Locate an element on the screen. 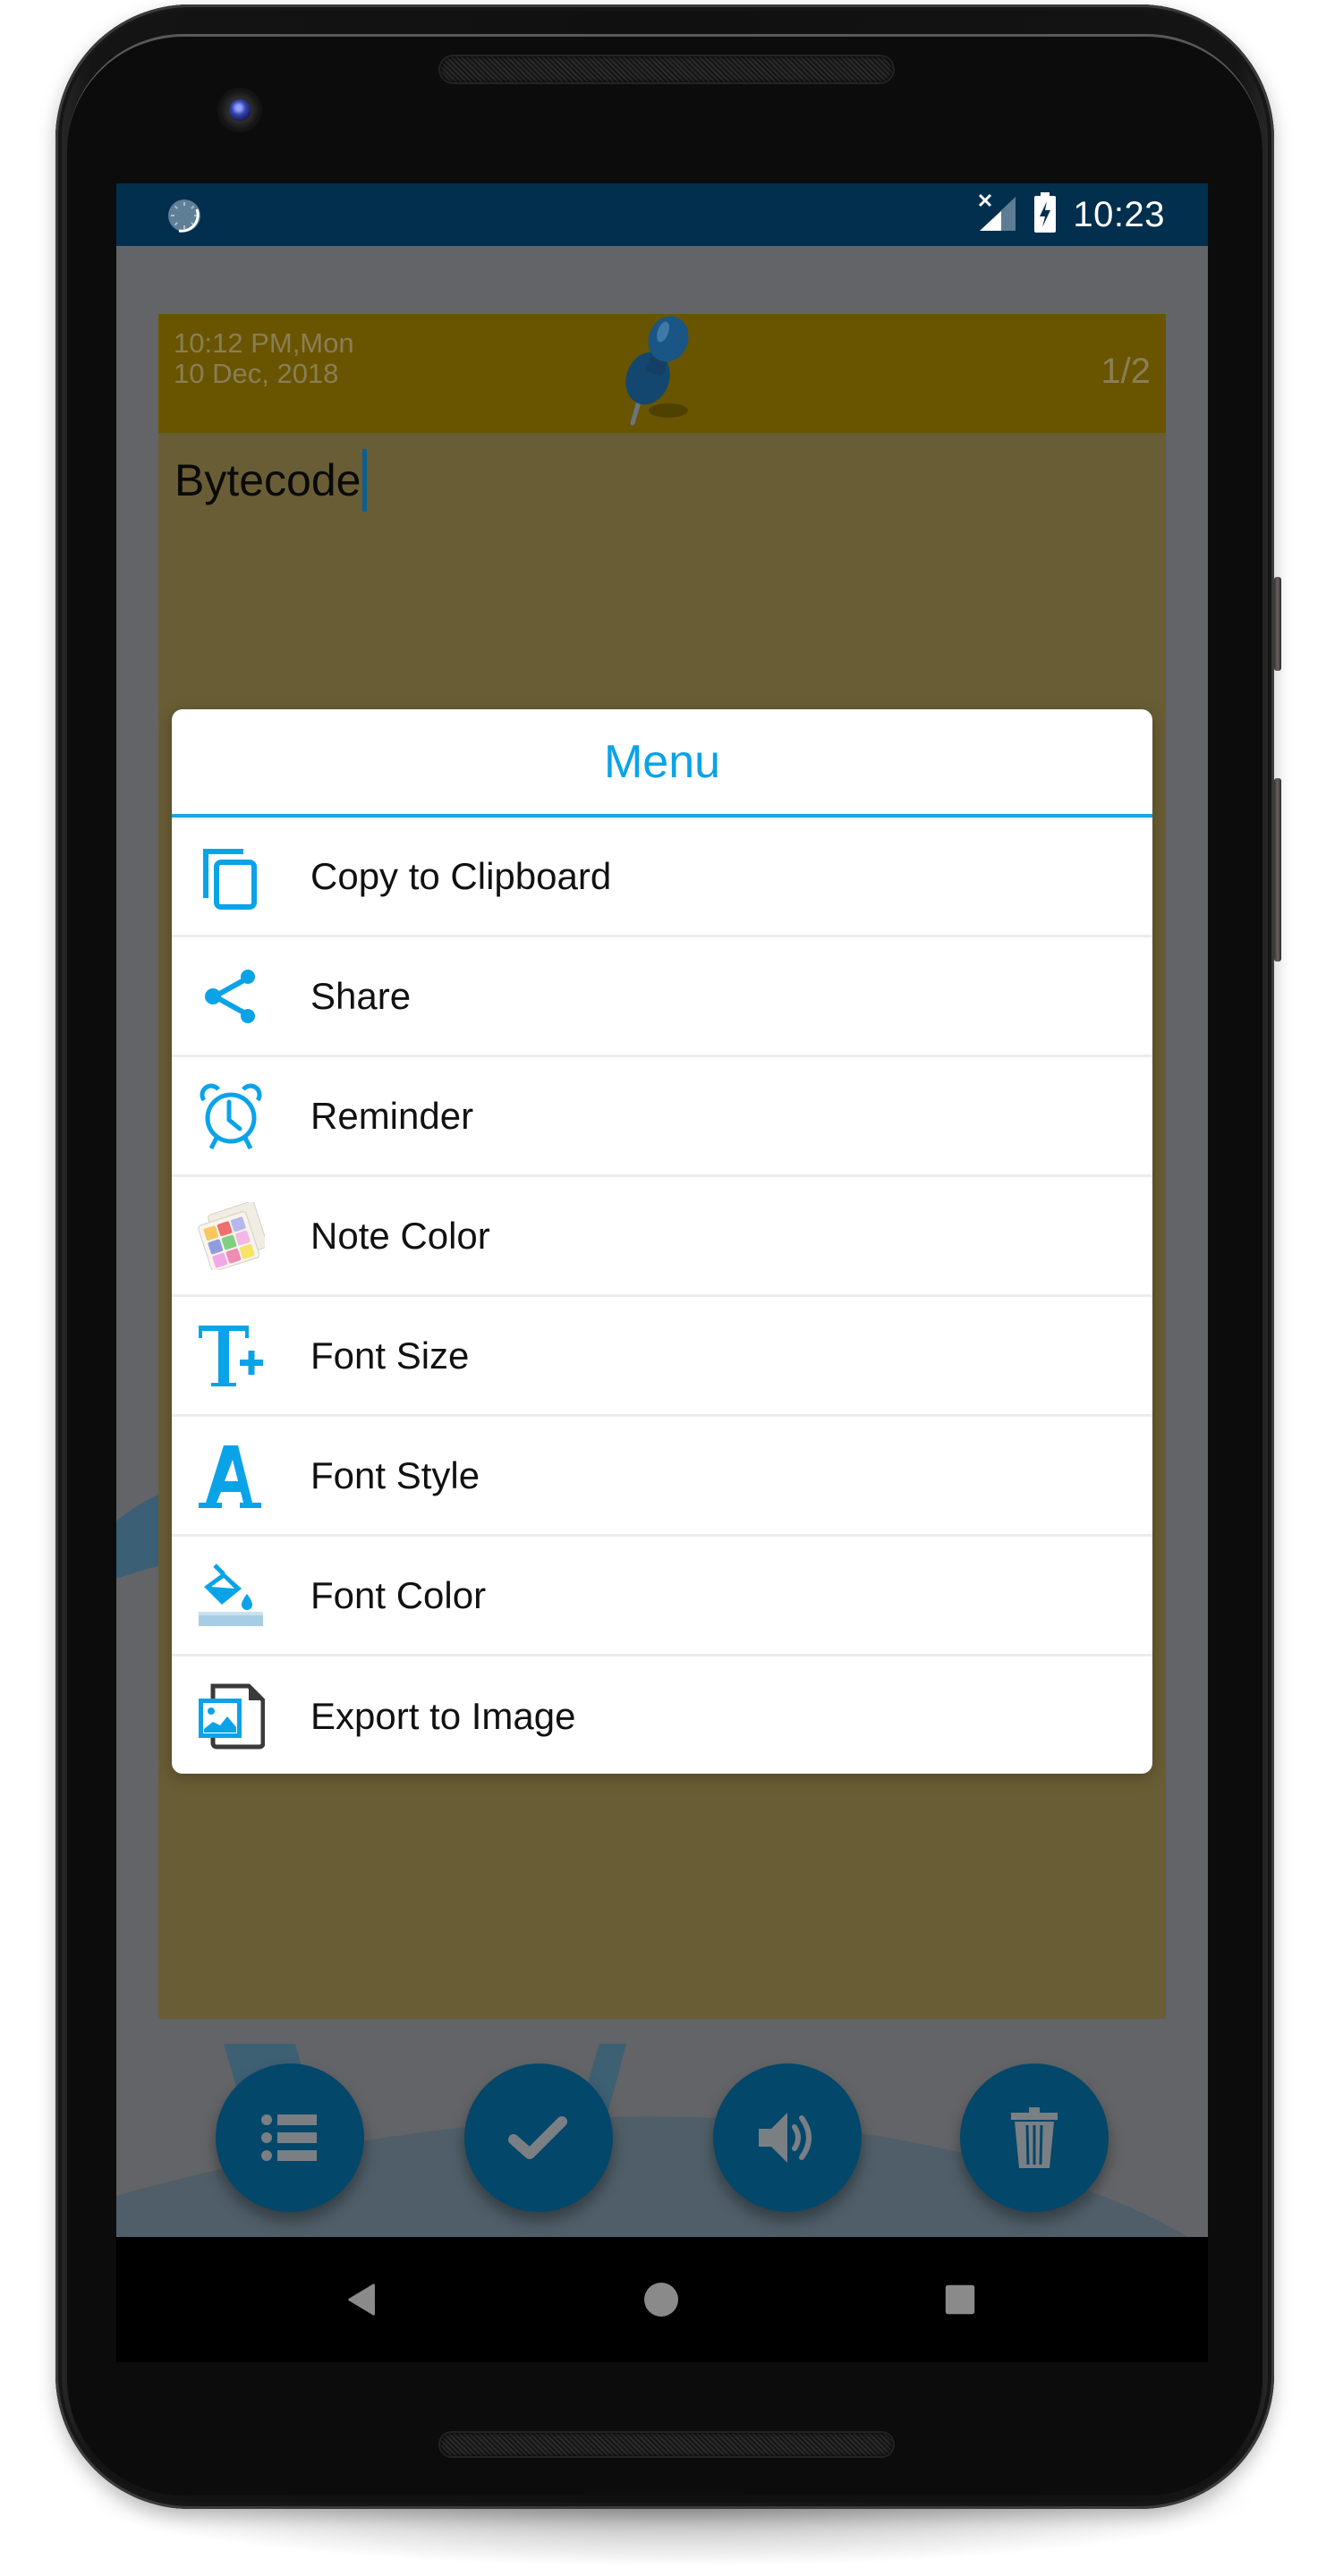 Image resolution: width=1343 pixels, height=2576 pixels. check-icon is located at coordinates (537, 2137).